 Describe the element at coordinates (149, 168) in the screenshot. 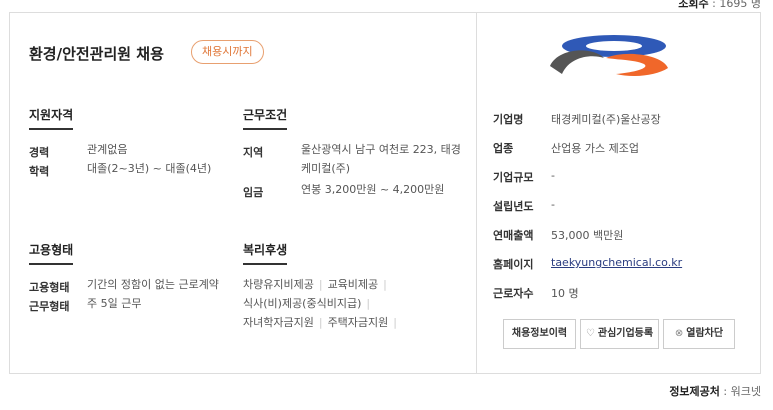

I see `education-value: 대졸(2~3년) ~ 대졸(4년)` at that location.